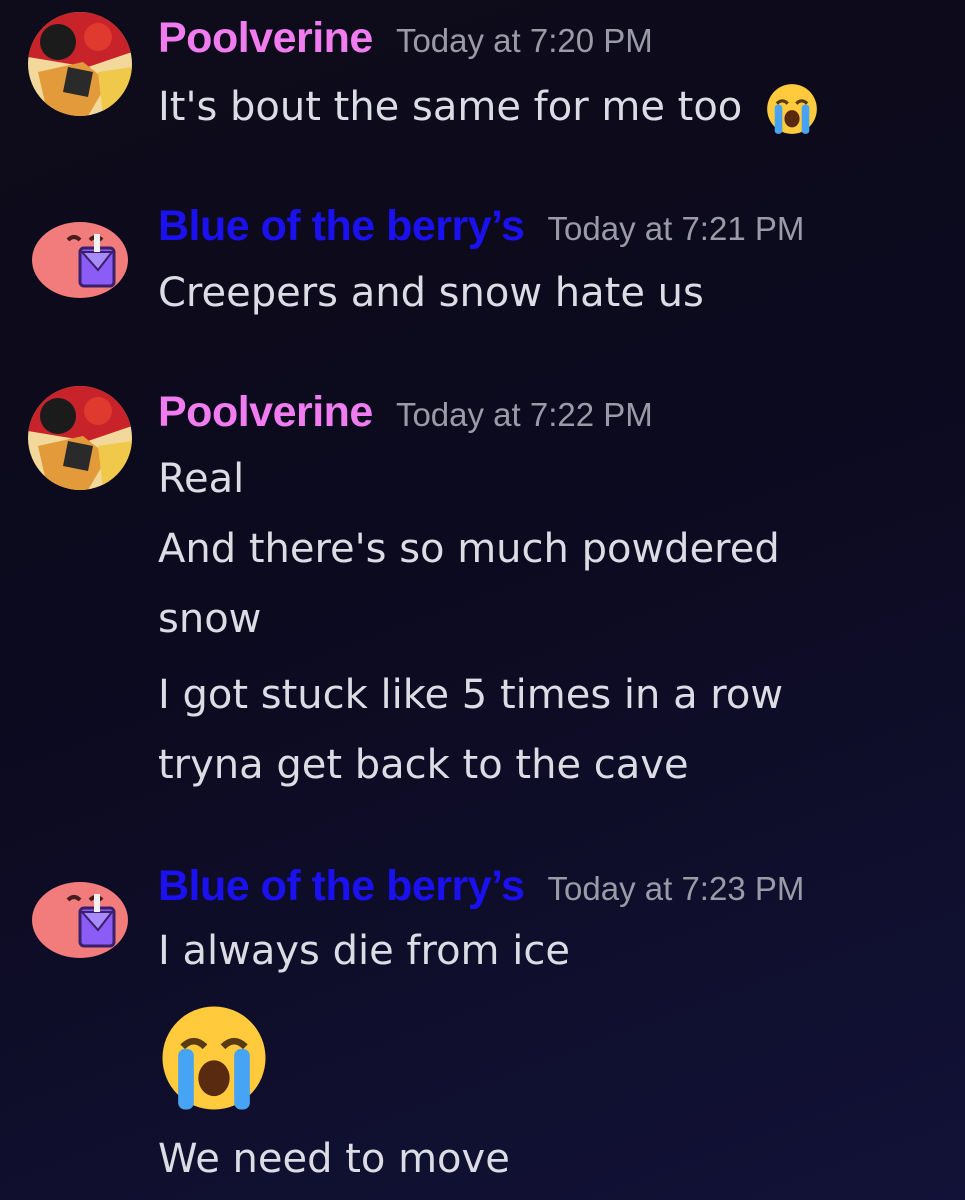  I want to click on message-text: I always die from ice, so click(364, 951).